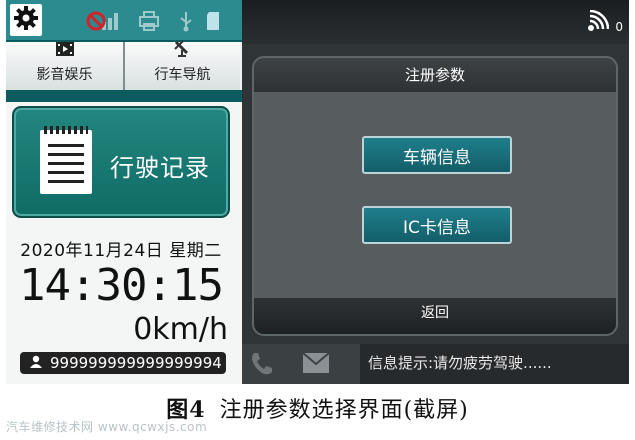  I want to click on settings-button, so click(26, 20).